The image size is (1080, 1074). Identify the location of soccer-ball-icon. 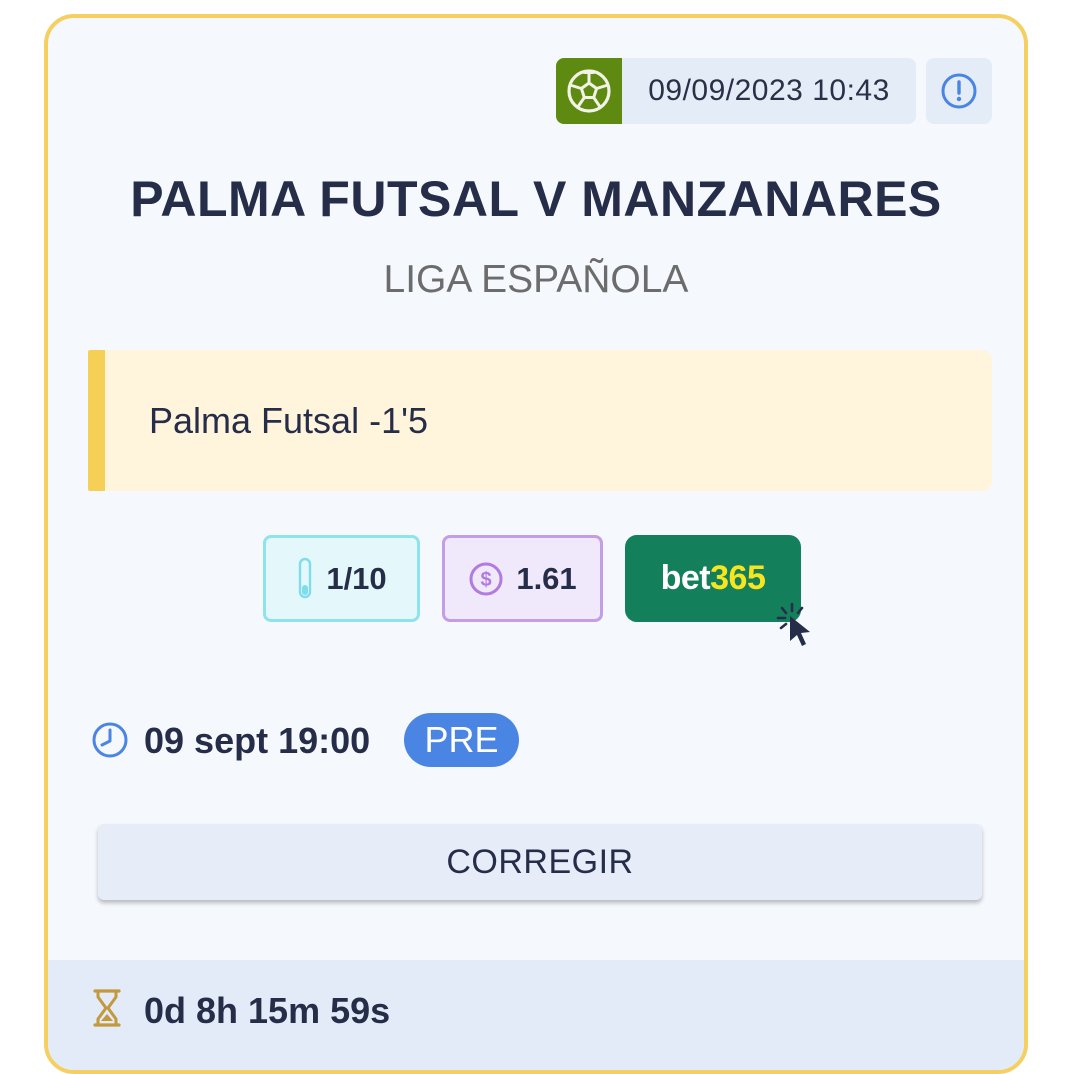
(589, 91).